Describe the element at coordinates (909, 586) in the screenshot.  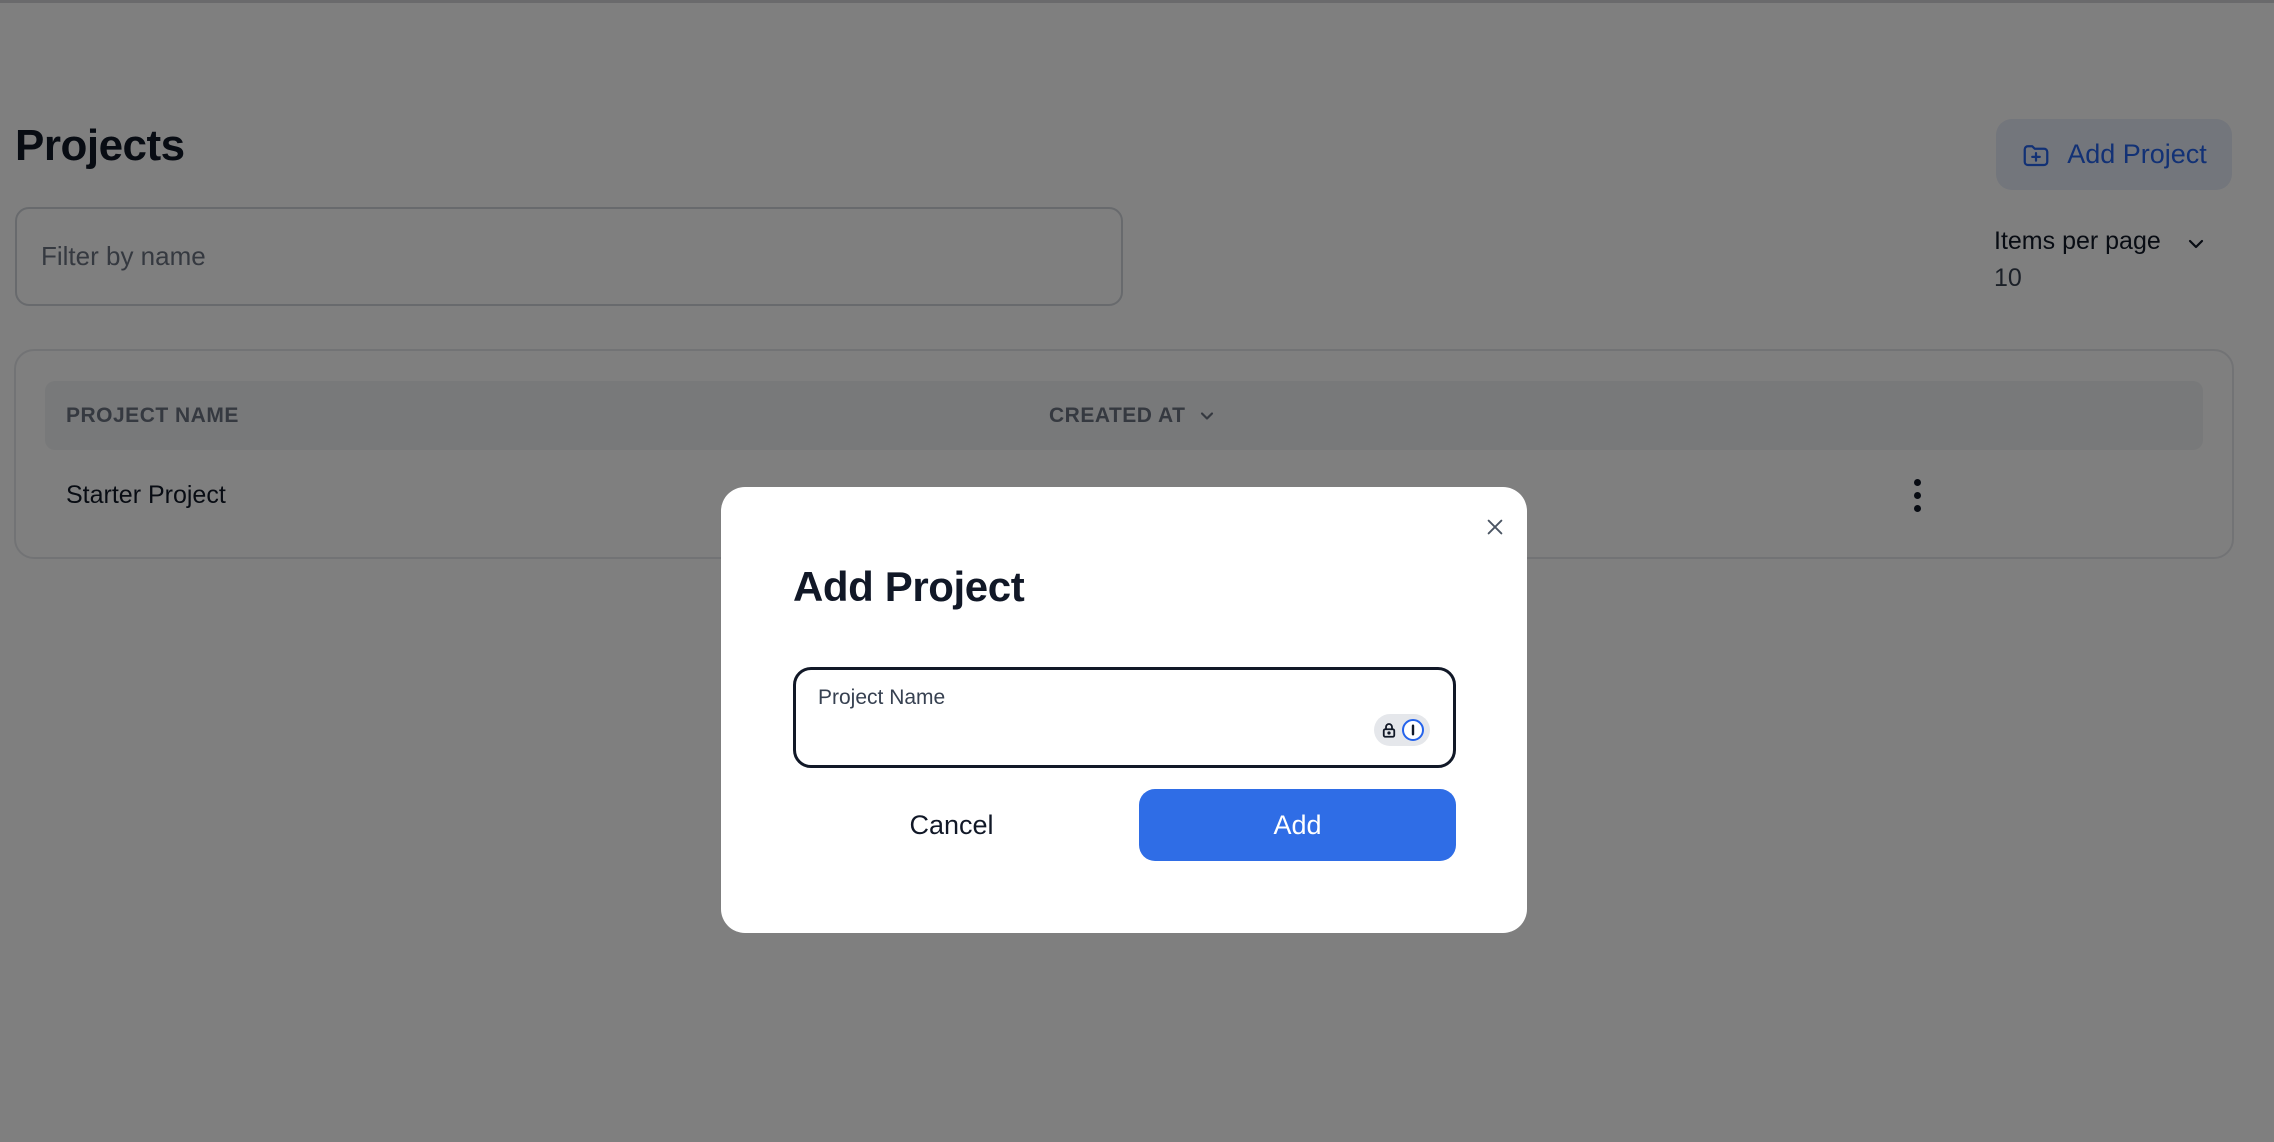
I see `dialog-title: Add Project` at that location.